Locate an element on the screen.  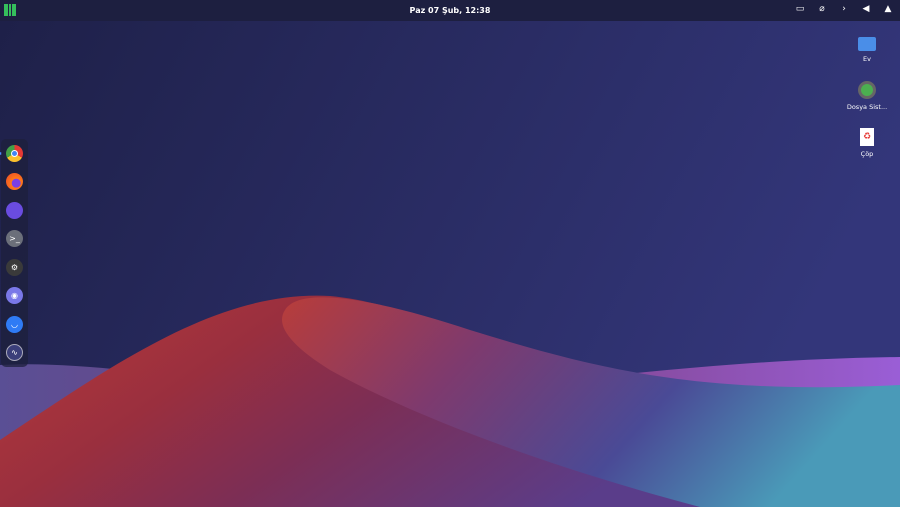
steam-icon: ⚙ is located at coordinates (14, 267).